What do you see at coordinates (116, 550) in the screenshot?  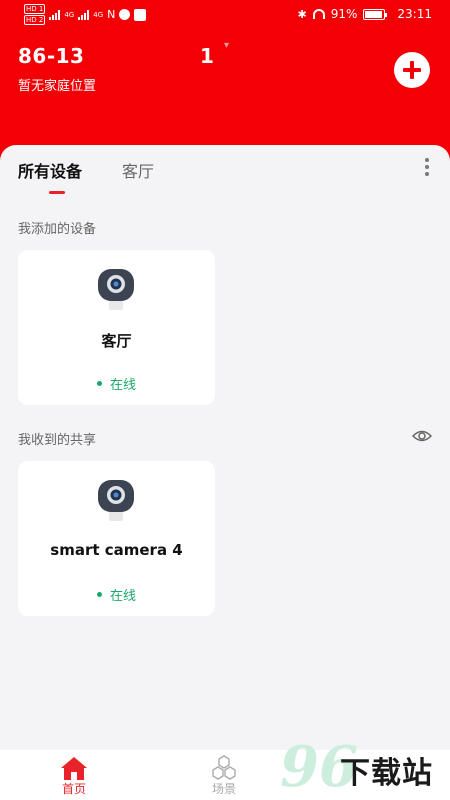 I see `device-name: smart camera 4` at bounding box center [116, 550].